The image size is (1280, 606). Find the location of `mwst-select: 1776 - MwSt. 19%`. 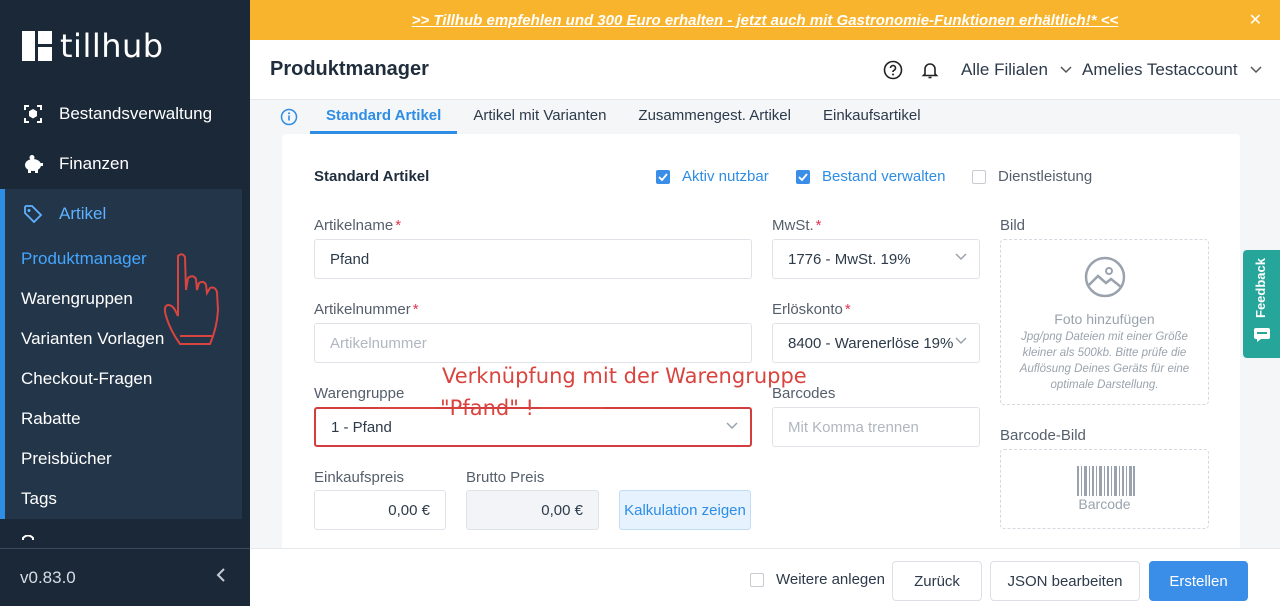

mwst-select: 1776 - MwSt. 19% is located at coordinates (876, 259).